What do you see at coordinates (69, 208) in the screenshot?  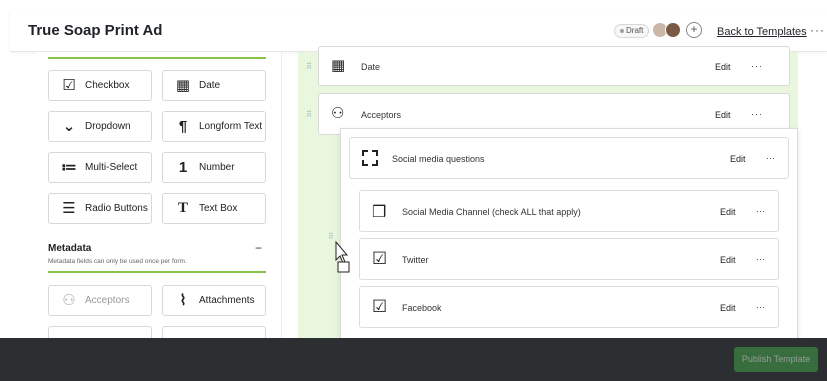 I see `list-icon: ☰` at bounding box center [69, 208].